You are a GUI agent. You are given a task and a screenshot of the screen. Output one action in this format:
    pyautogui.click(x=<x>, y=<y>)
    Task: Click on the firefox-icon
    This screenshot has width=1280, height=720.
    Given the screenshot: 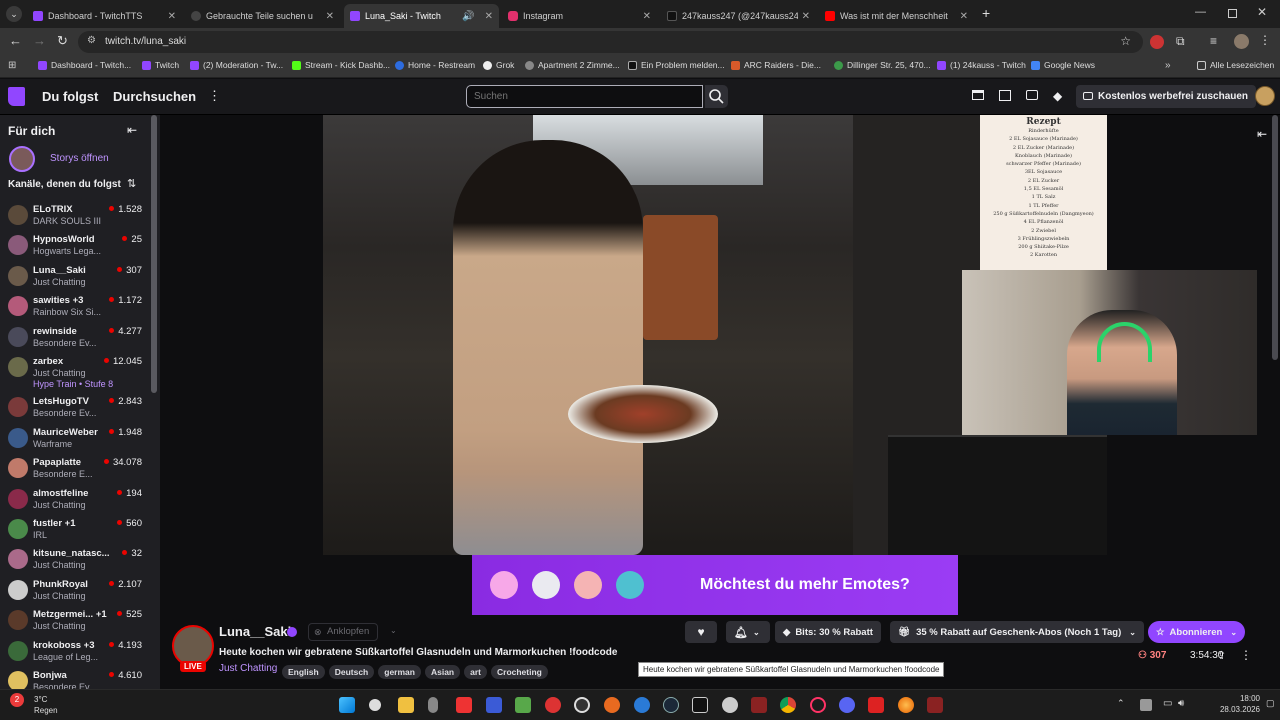 What is the action you would take?
    pyautogui.click(x=906, y=705)
    